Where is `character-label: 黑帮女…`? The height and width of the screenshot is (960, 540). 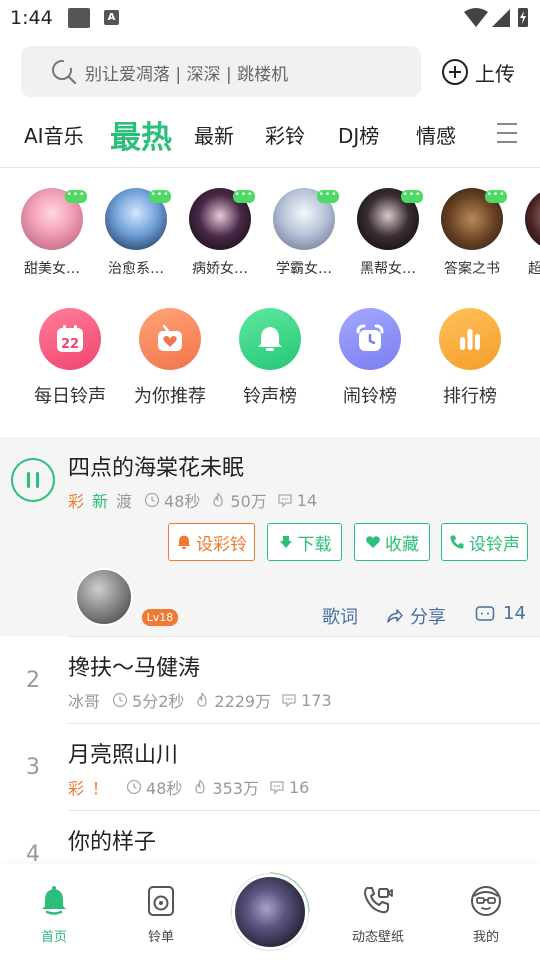
character-label: 黑帮女… is located at coordinates (388, 269).